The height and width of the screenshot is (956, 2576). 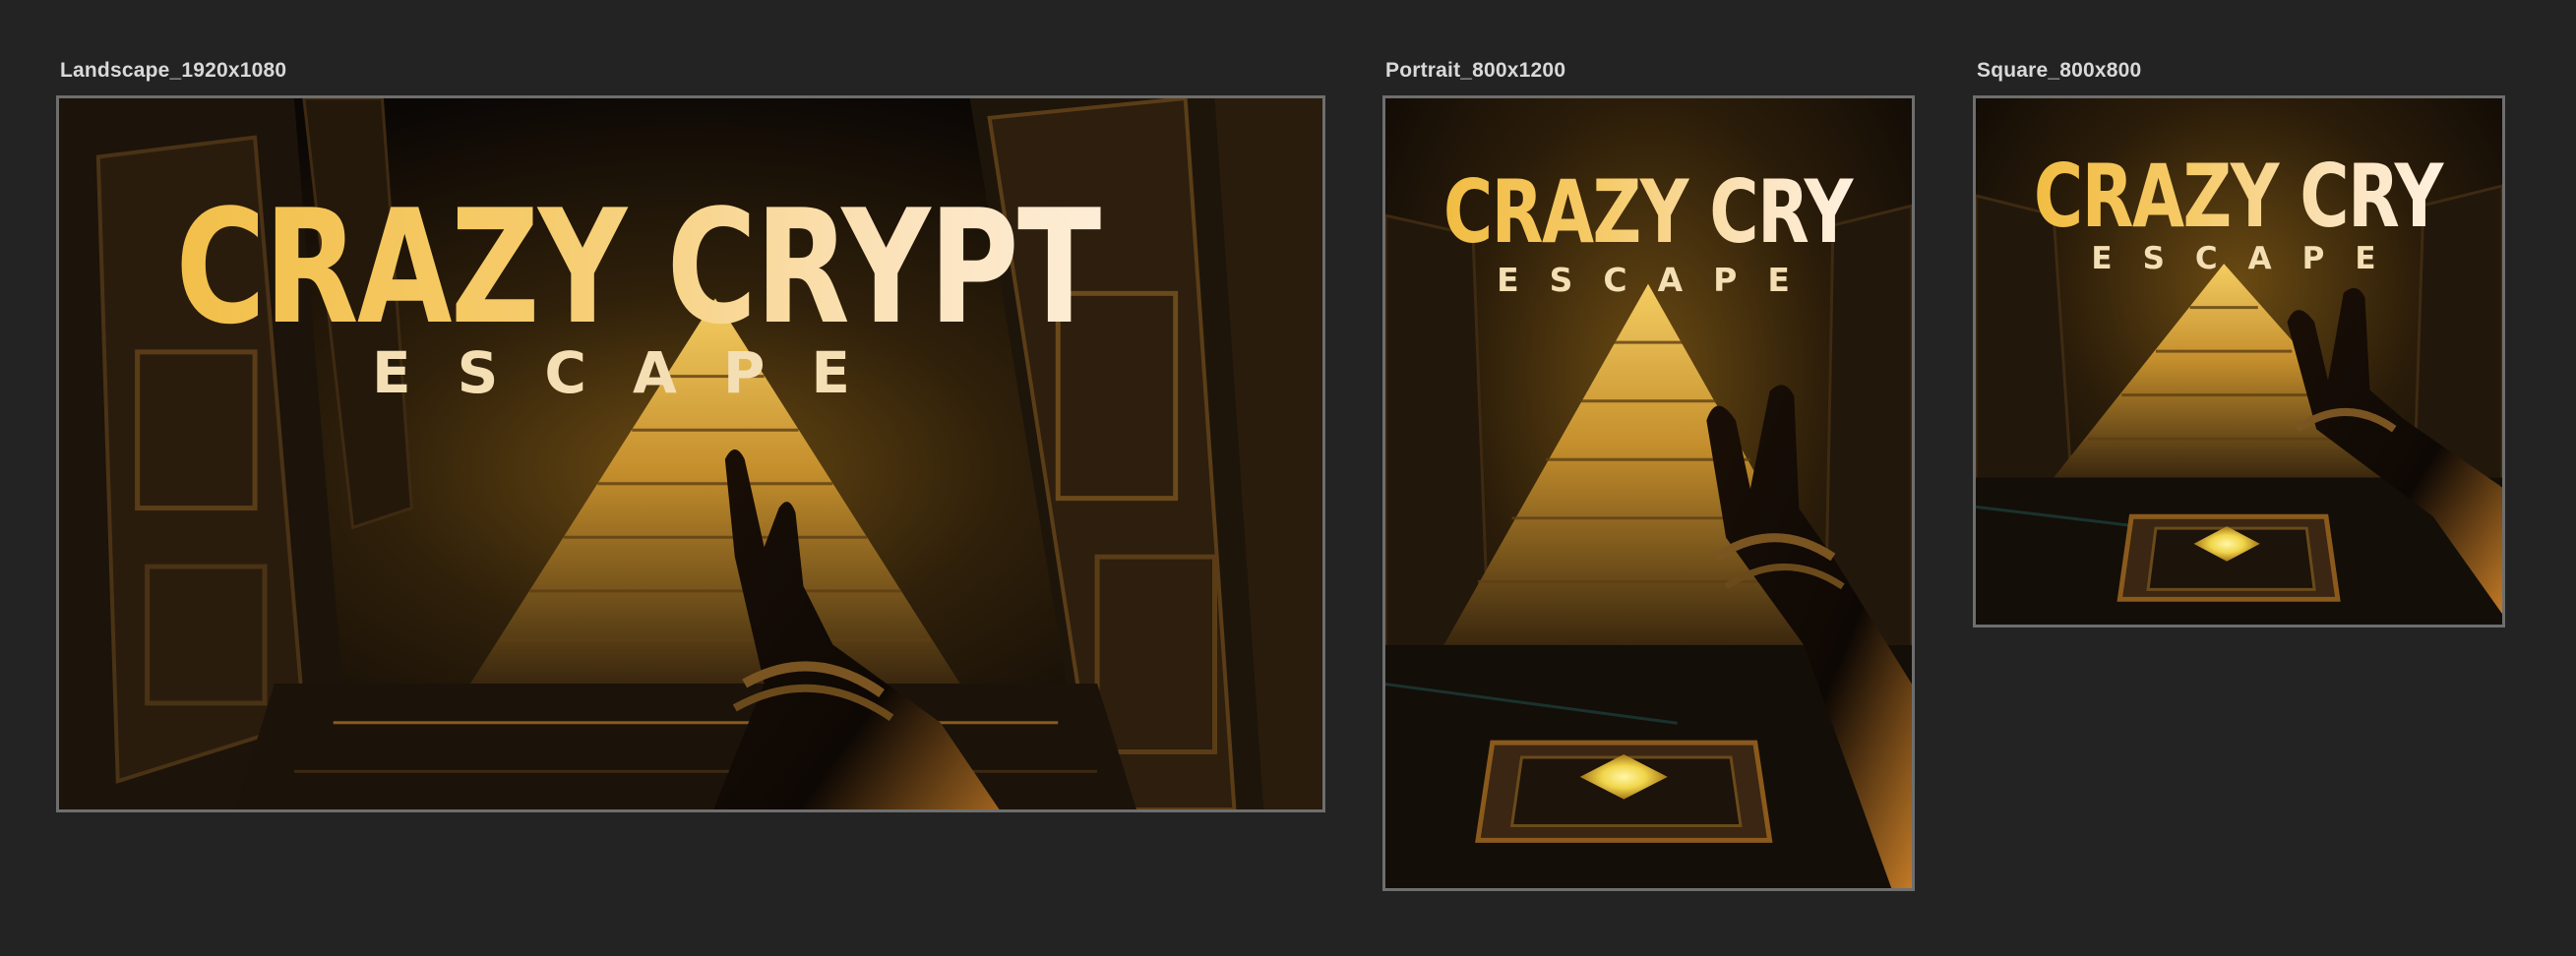 What do you see at coordinates (1475, 71) in the screenshot?
I see `artboard-label-portrait: Portrait_800x1200` at bounding box center [1475, 71].